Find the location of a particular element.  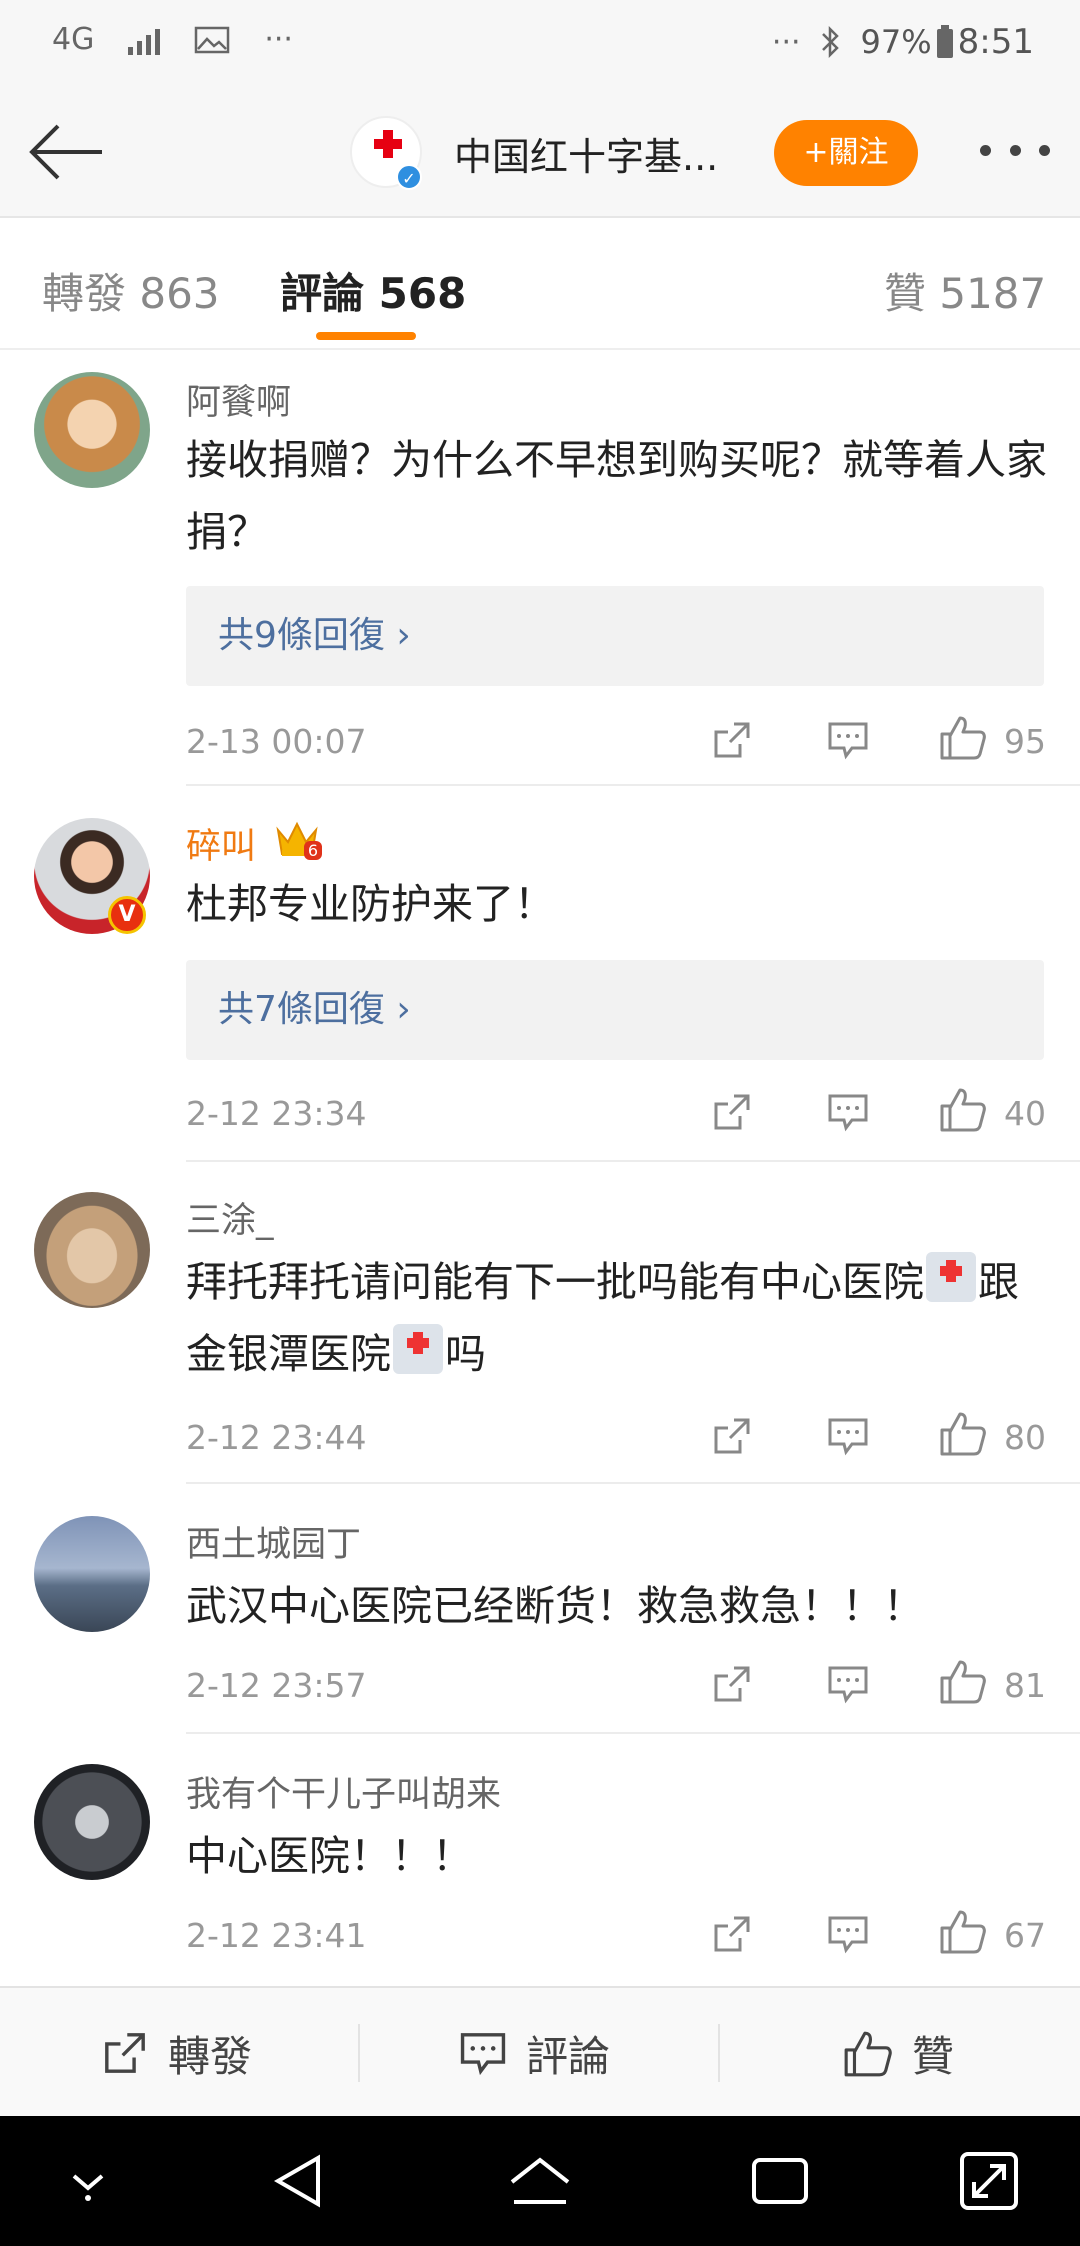

nav-home-button is located at coordinates (540, 2181).